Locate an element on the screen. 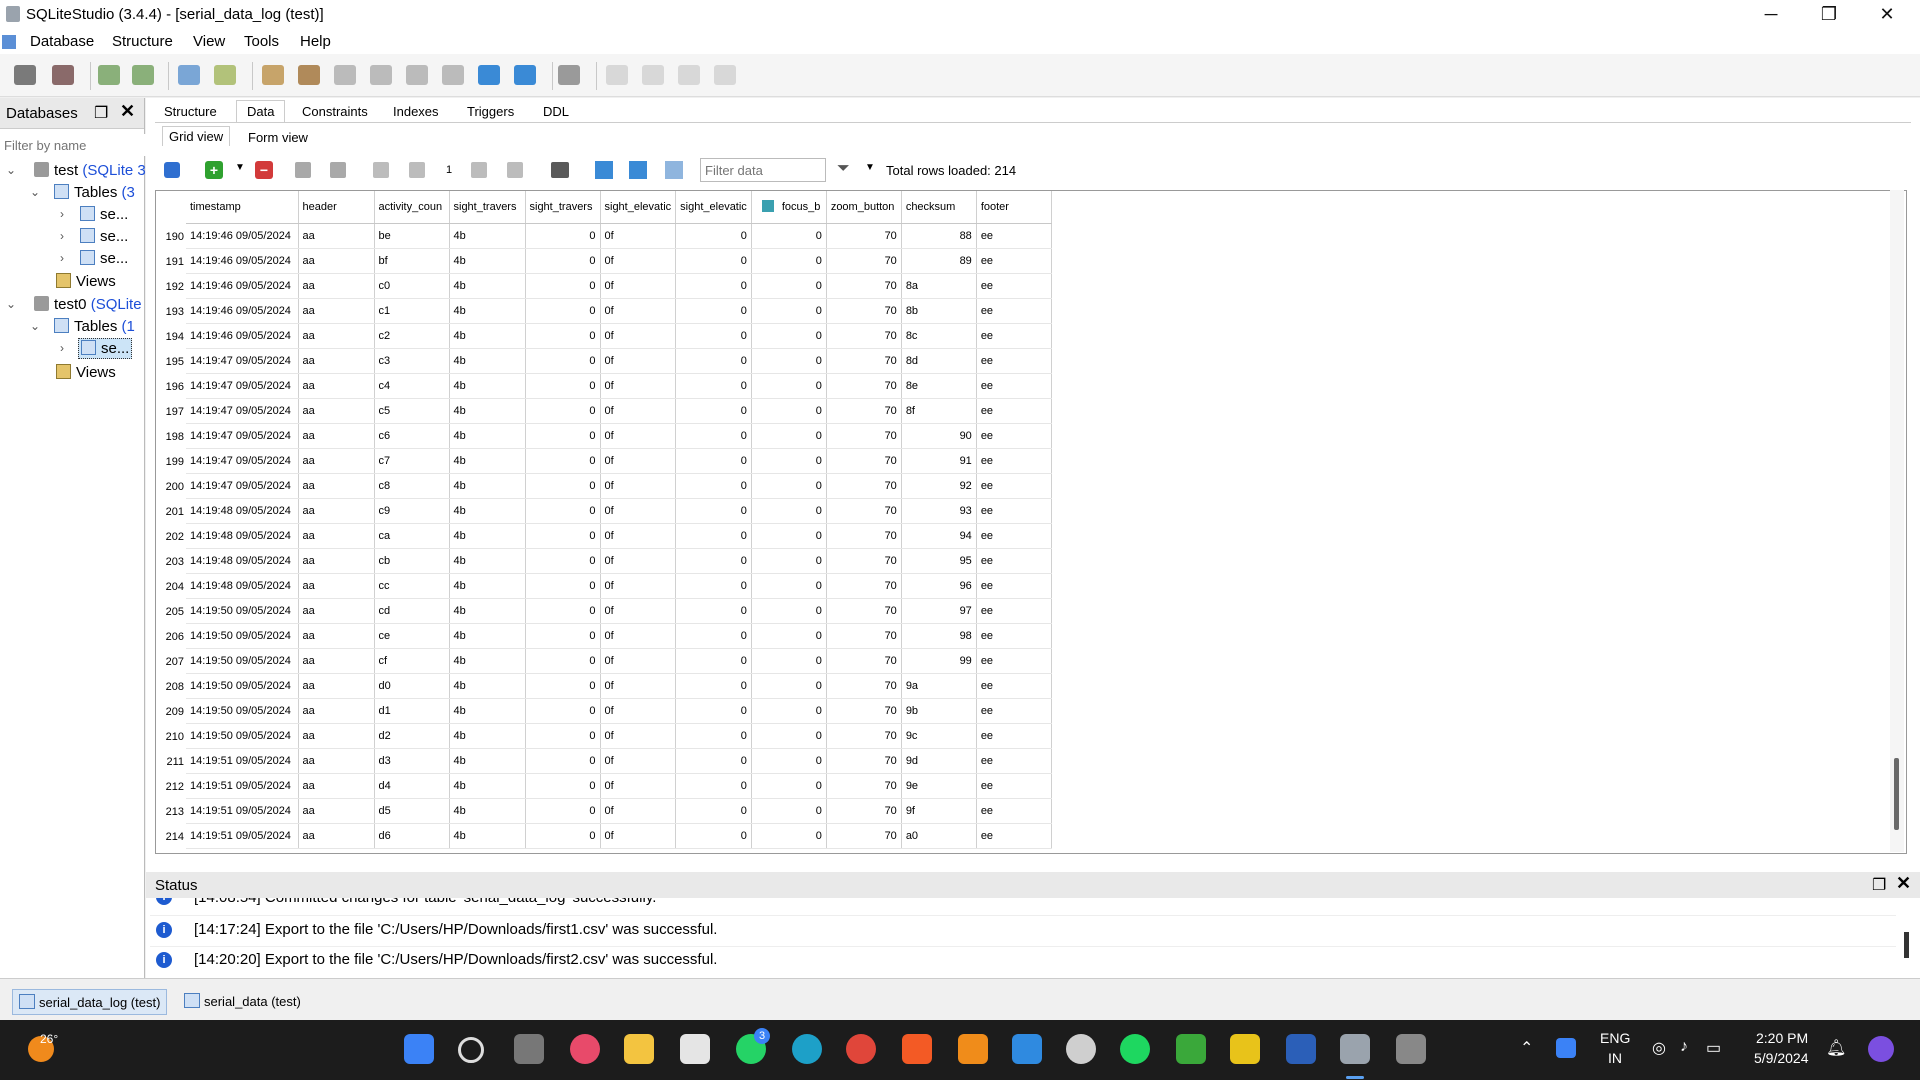 The width and height of the screenshot is (1920, 1080). edge-icon is located at coordinates (807, 1049).